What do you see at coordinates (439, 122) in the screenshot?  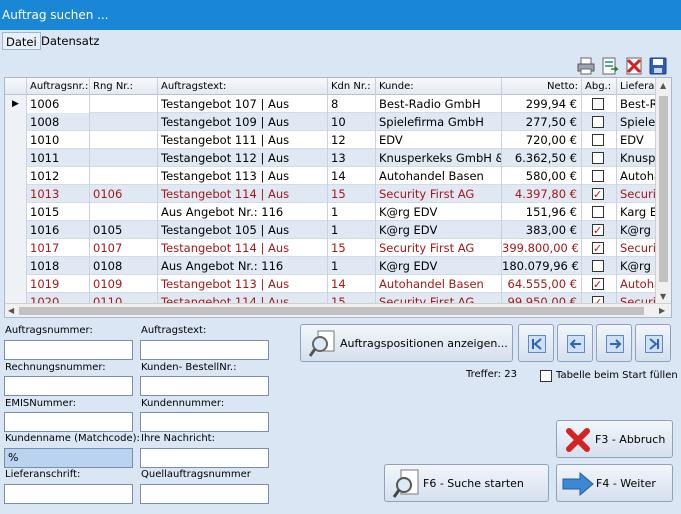 I see `cell-kunde: Spielefirma GmbH` at bounding box center [439, 122].